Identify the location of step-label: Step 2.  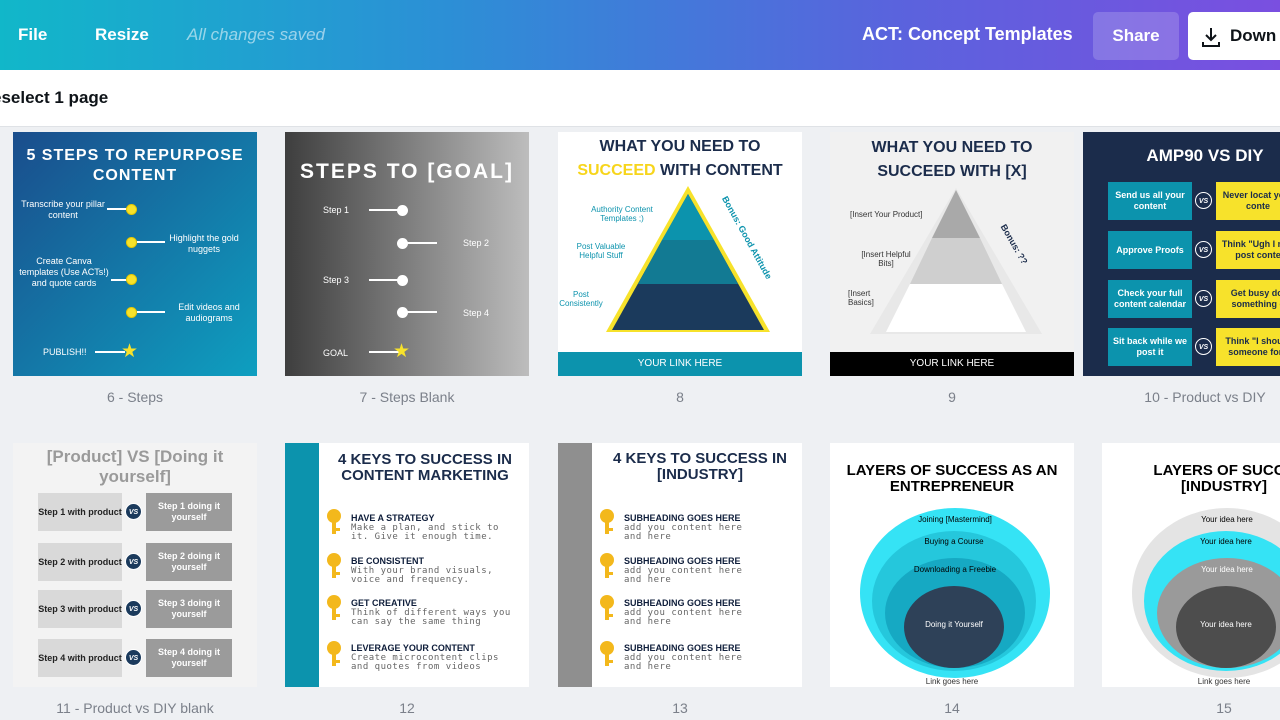
(476, 243).